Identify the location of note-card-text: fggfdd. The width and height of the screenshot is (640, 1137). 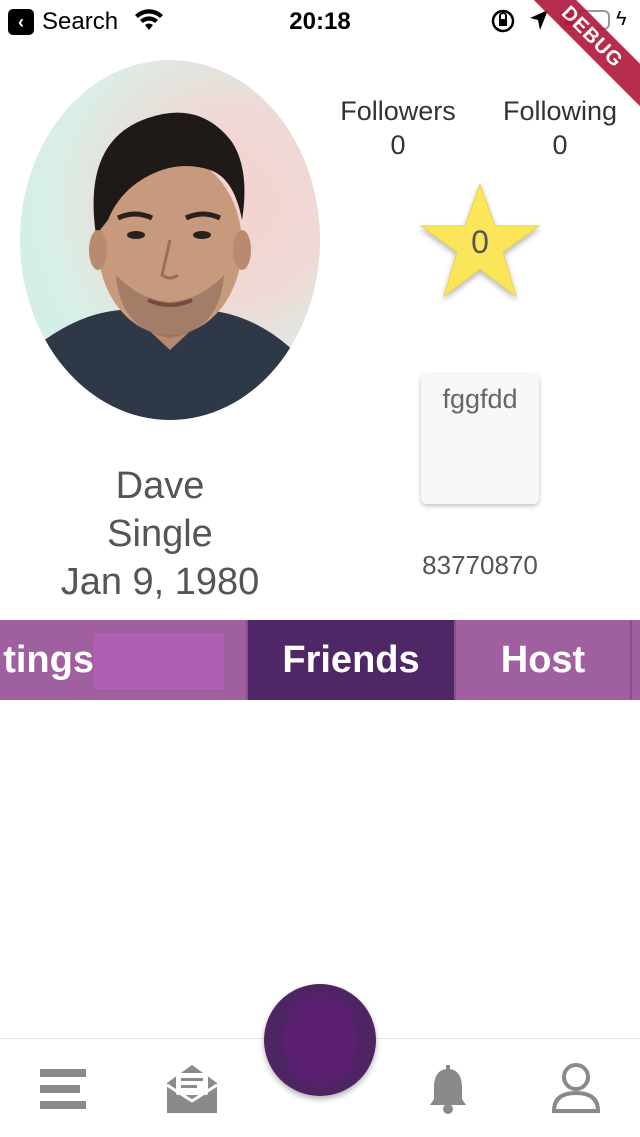
(480, 399).